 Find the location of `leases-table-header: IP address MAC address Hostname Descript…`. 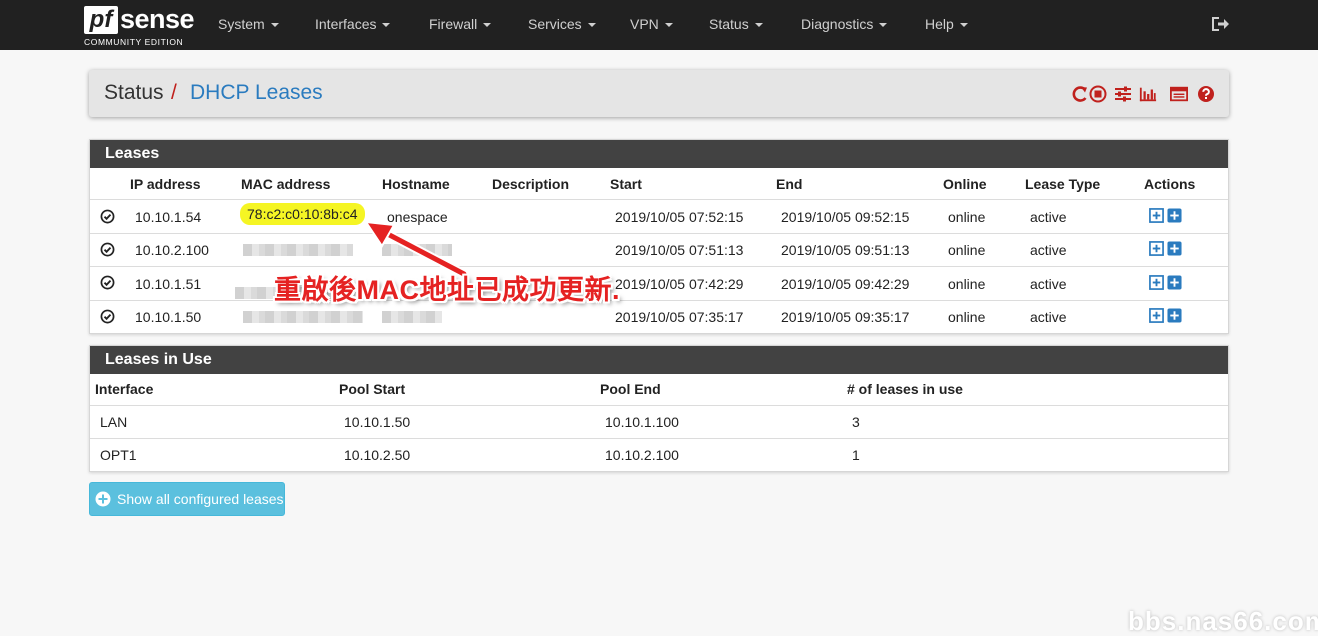

leases-table-header: IP address MAC address Hostname Descript… is located at coordinates (659, 184).